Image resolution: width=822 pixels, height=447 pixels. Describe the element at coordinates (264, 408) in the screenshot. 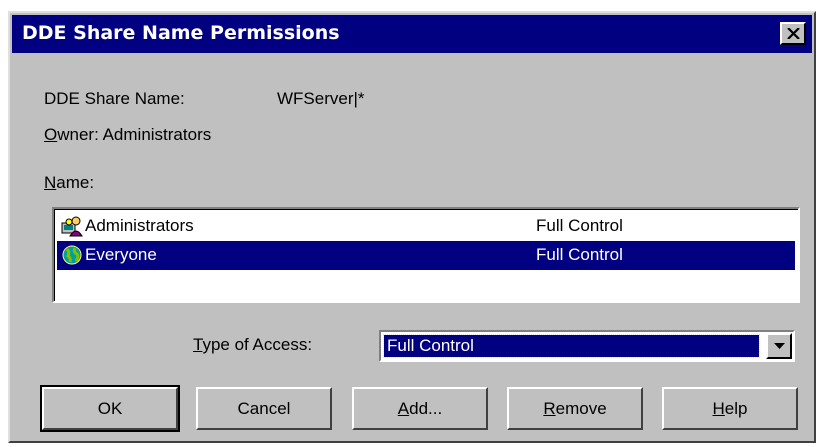

I see `cancel-button: Cancel` at that location.